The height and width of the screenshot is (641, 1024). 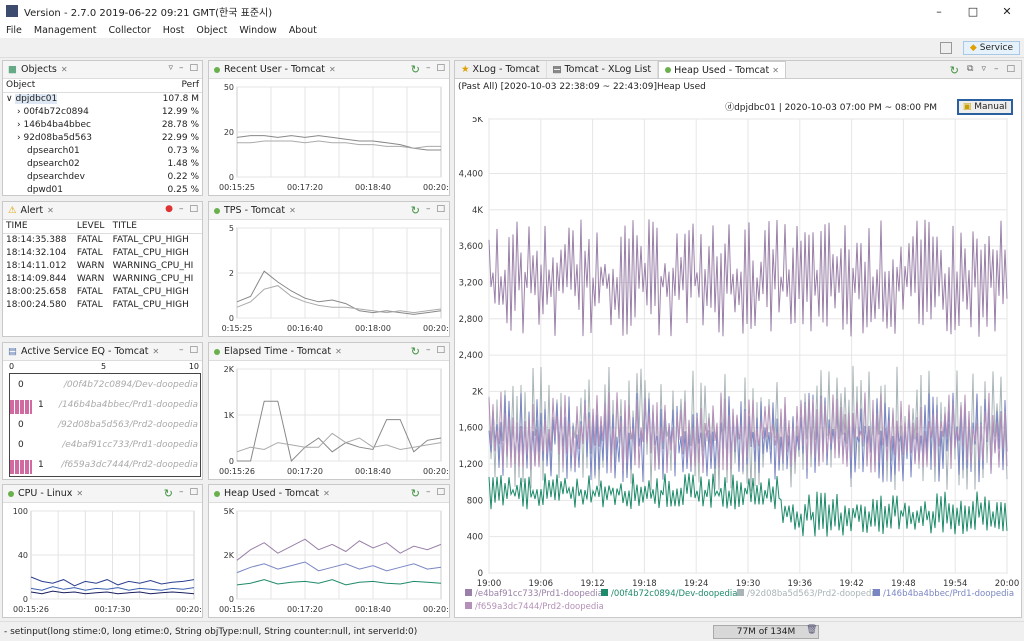 What do you see at coordinates (811, 630) in the screenshot?
I see `trash-icon: 🗑` at bounding box center [811, 630].